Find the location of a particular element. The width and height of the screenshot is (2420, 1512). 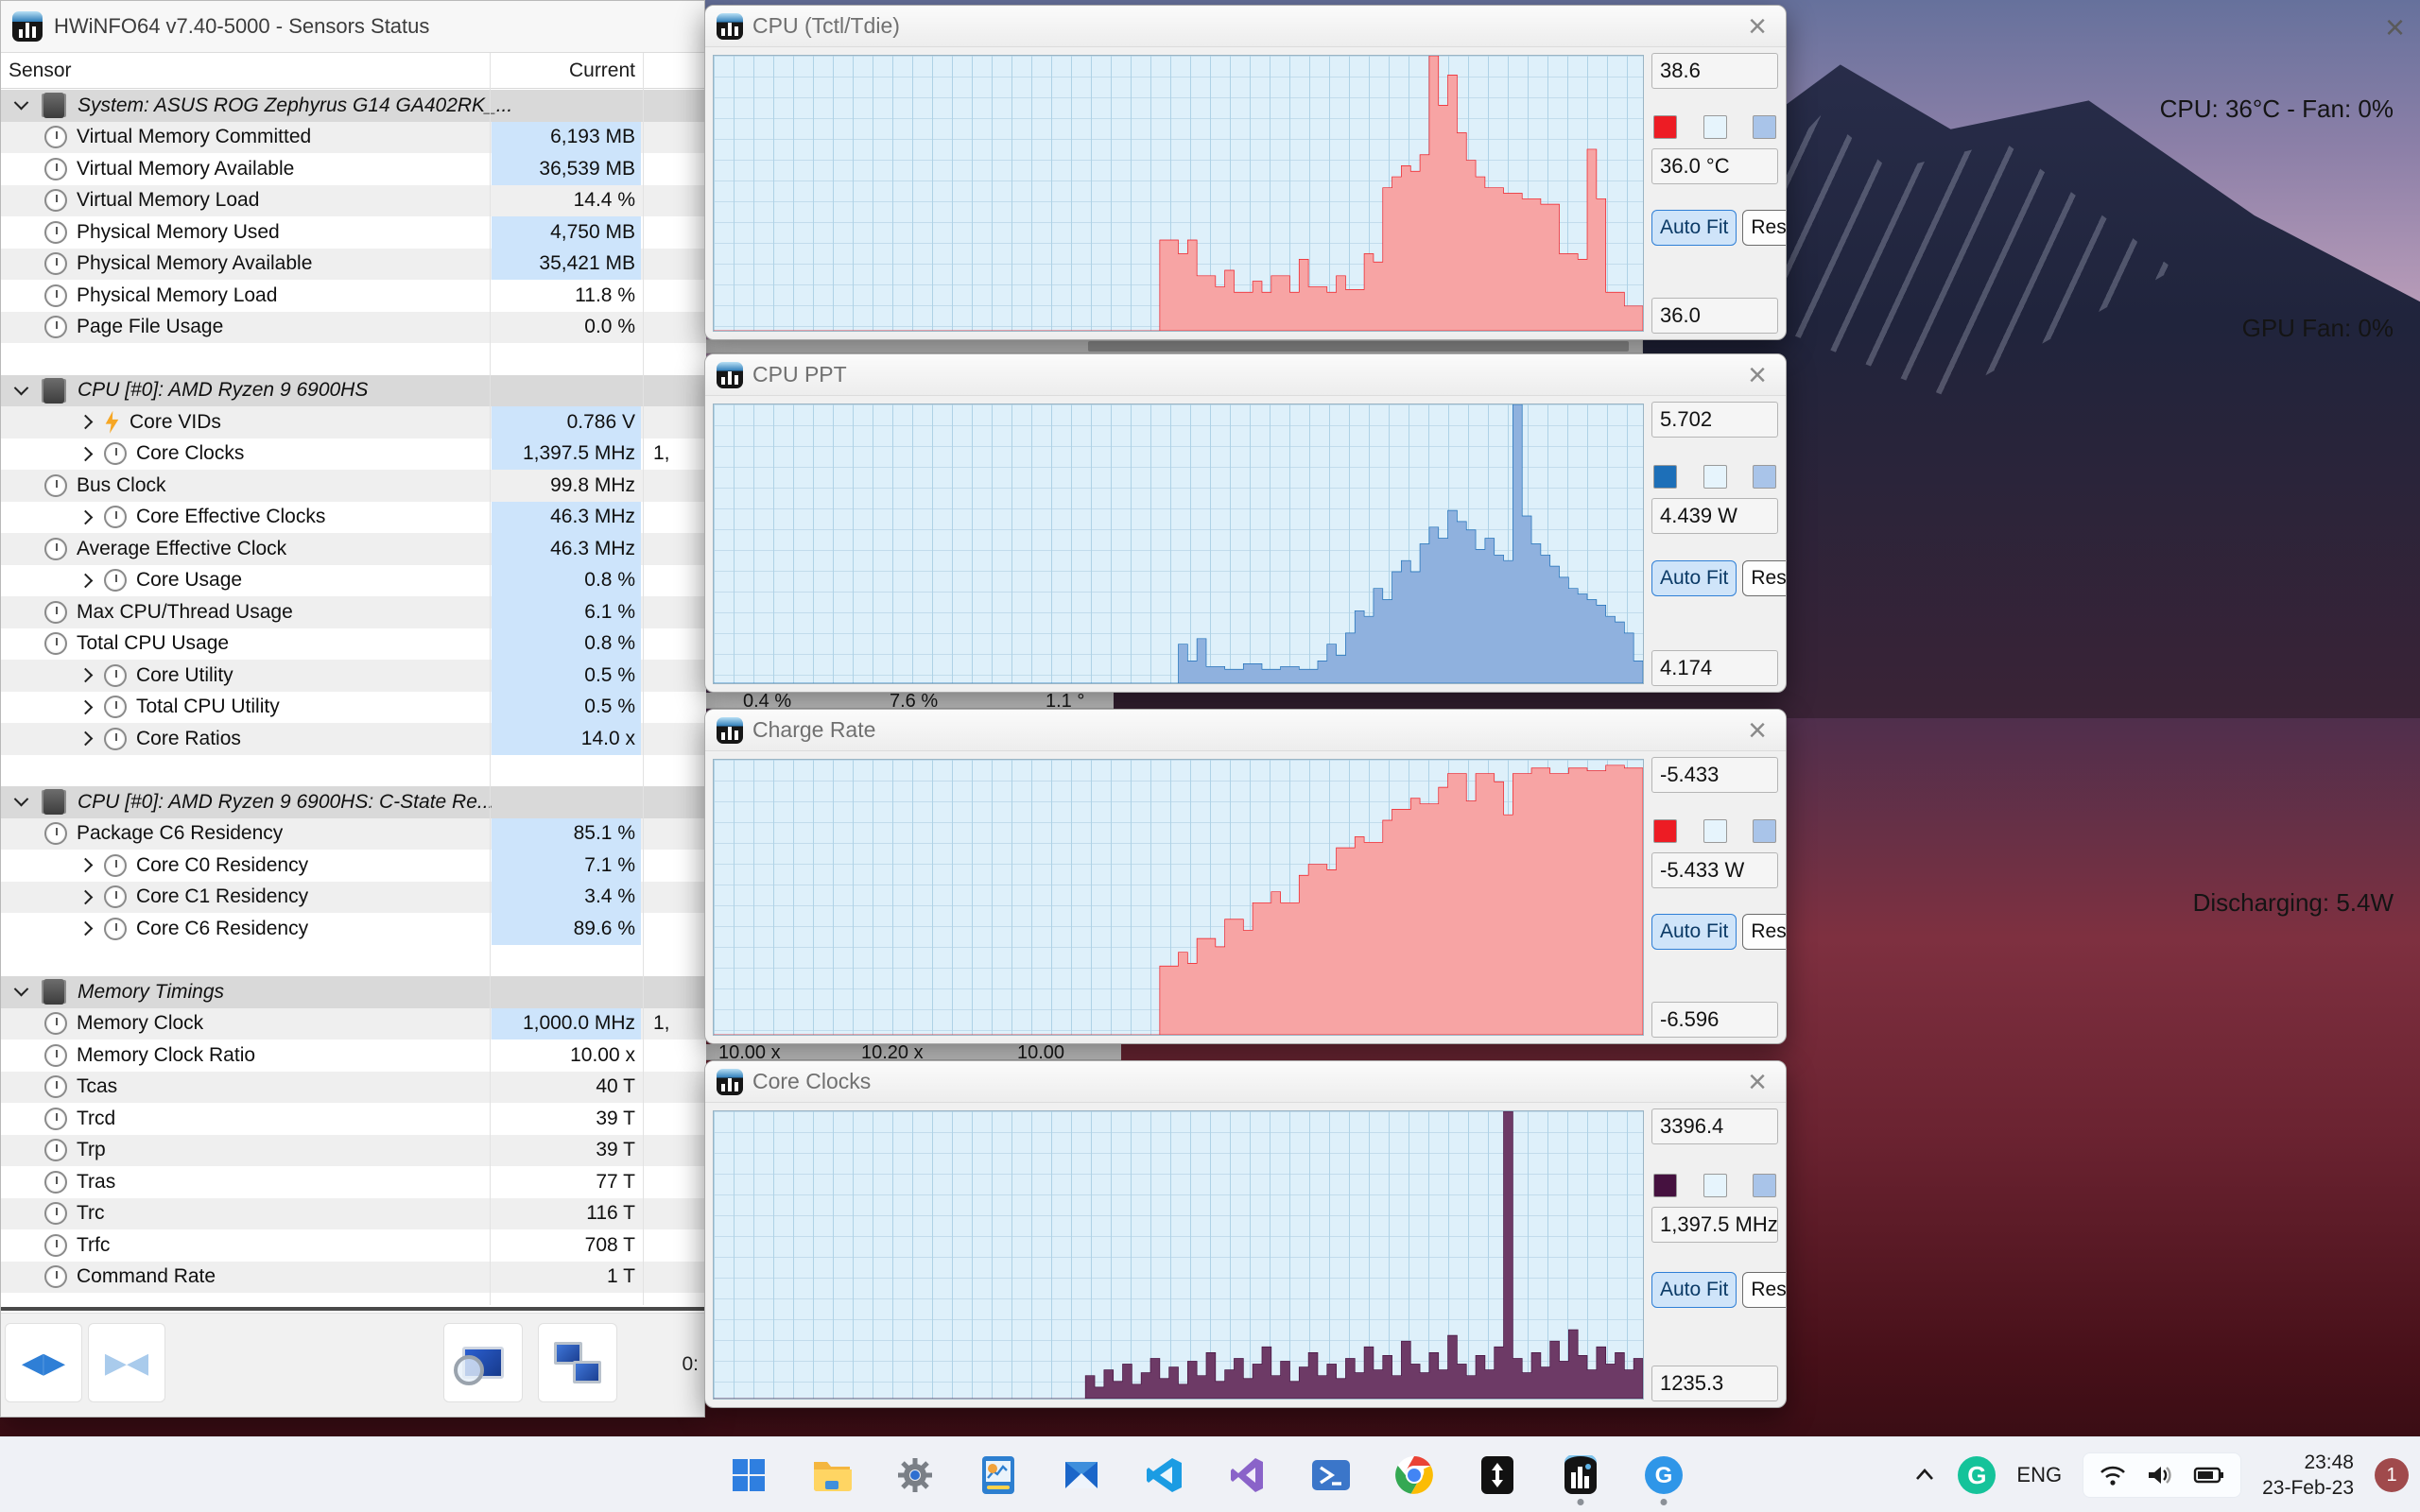

sensor-row: Bus Clock 99.8 MHz is located at coordinates (353, 486).